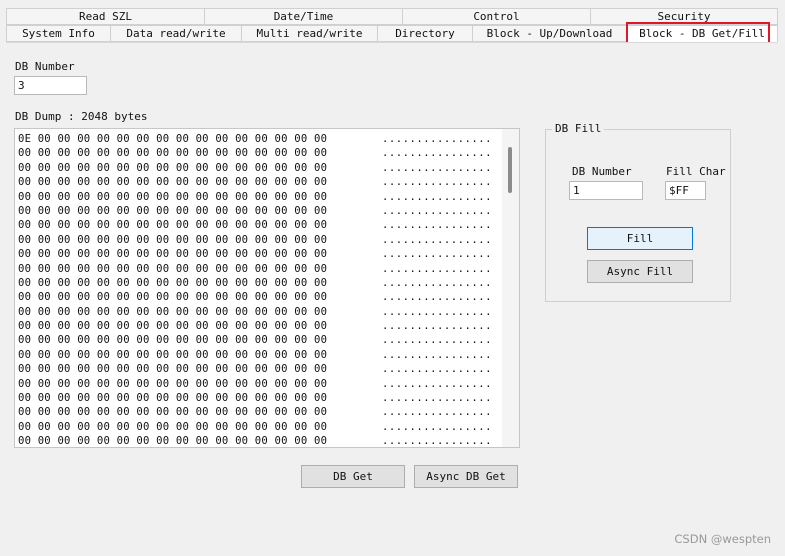 The image size is (785, 556). Describe the element at coordinates (81, 116) in the screenshot. I see `db-dump-label: DB Dump : 2048 bytes` at that location.